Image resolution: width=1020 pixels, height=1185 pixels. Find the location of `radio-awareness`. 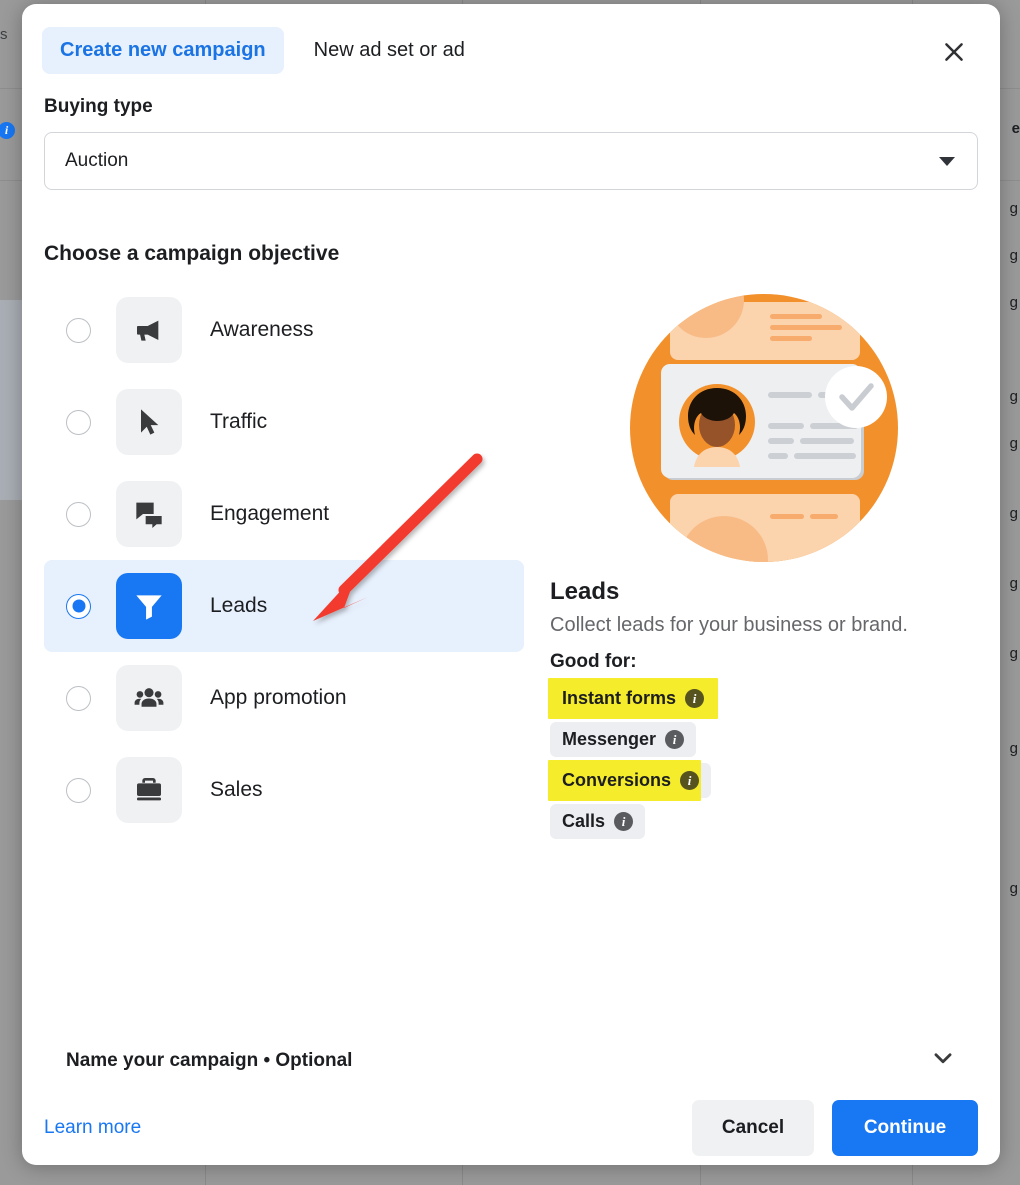

radio-awareness is located at coordinates (78, 330).